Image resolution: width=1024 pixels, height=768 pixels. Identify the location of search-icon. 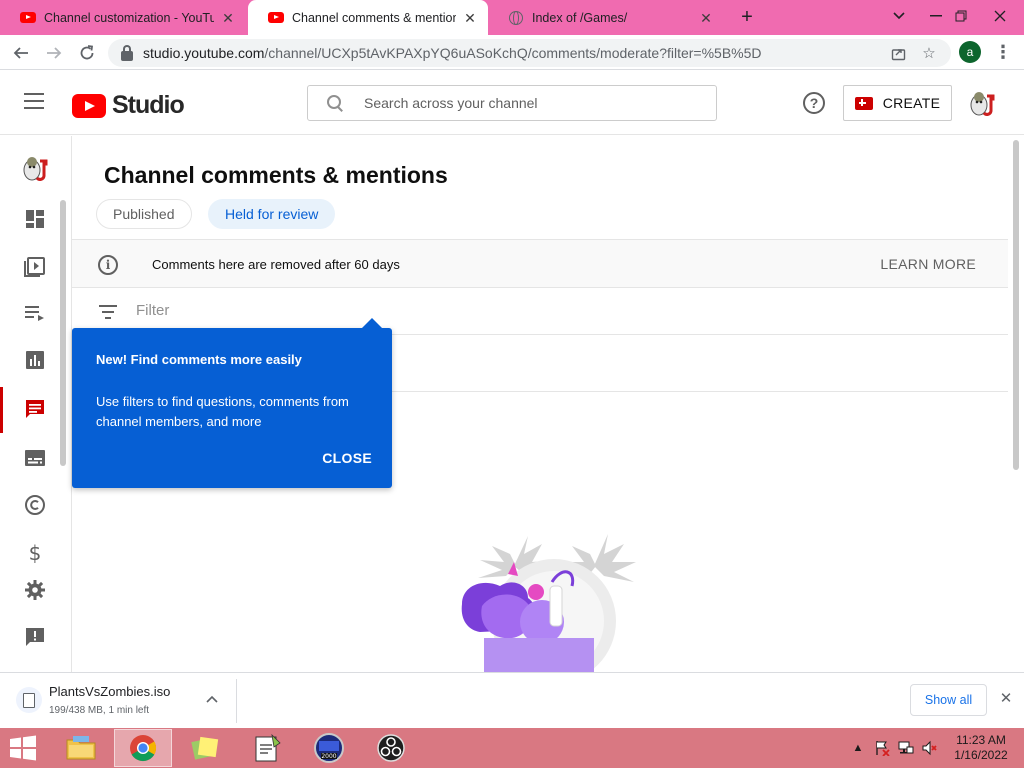
(335, 103).